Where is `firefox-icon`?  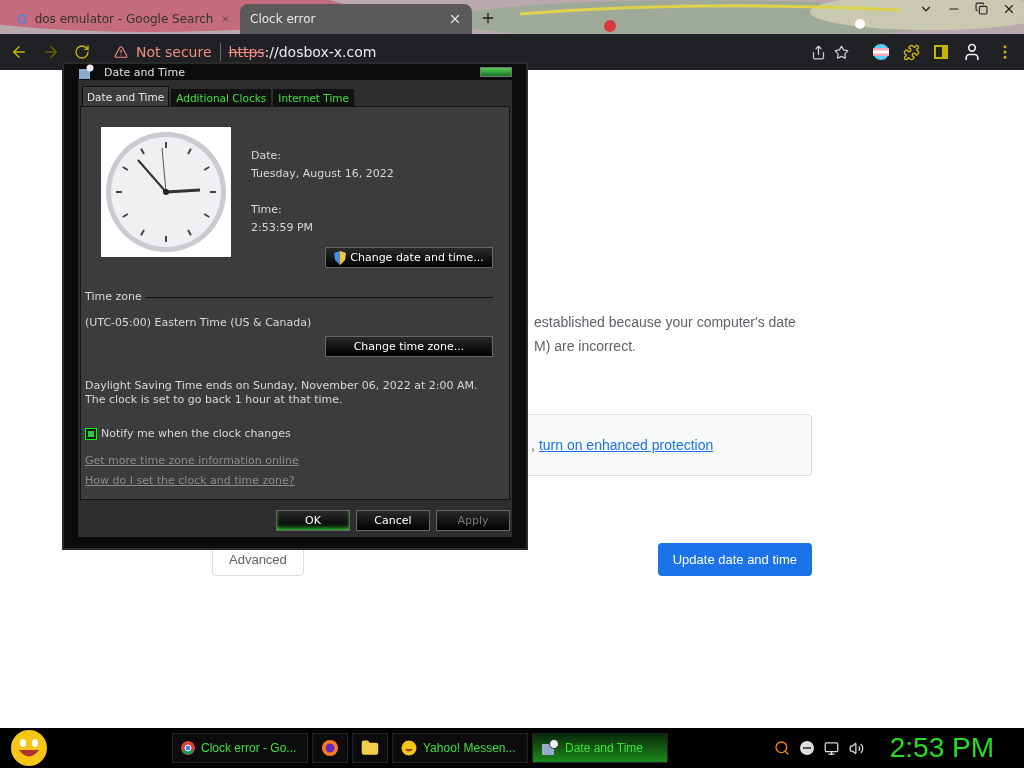 firefox-icon is located at coordinates (330, 748).